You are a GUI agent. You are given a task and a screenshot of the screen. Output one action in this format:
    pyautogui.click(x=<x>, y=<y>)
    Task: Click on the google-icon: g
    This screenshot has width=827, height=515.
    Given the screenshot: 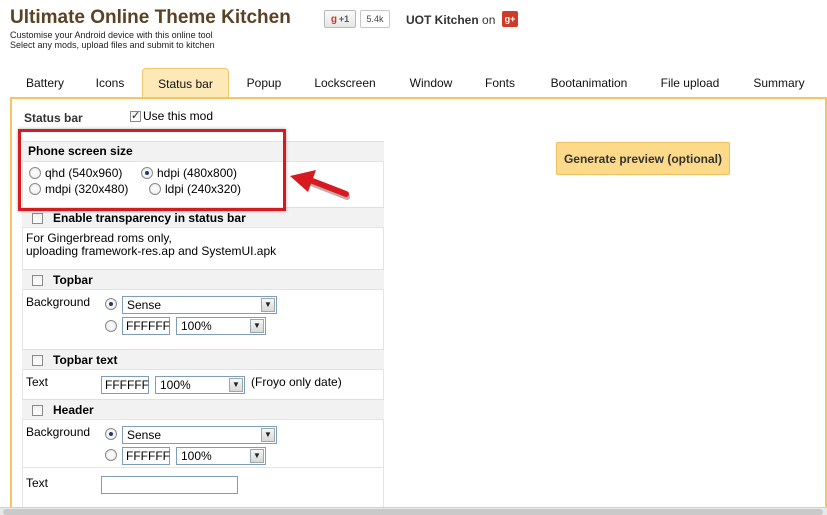 What is the action you would take?
    pyautogui.click(x=333, y=19)
    